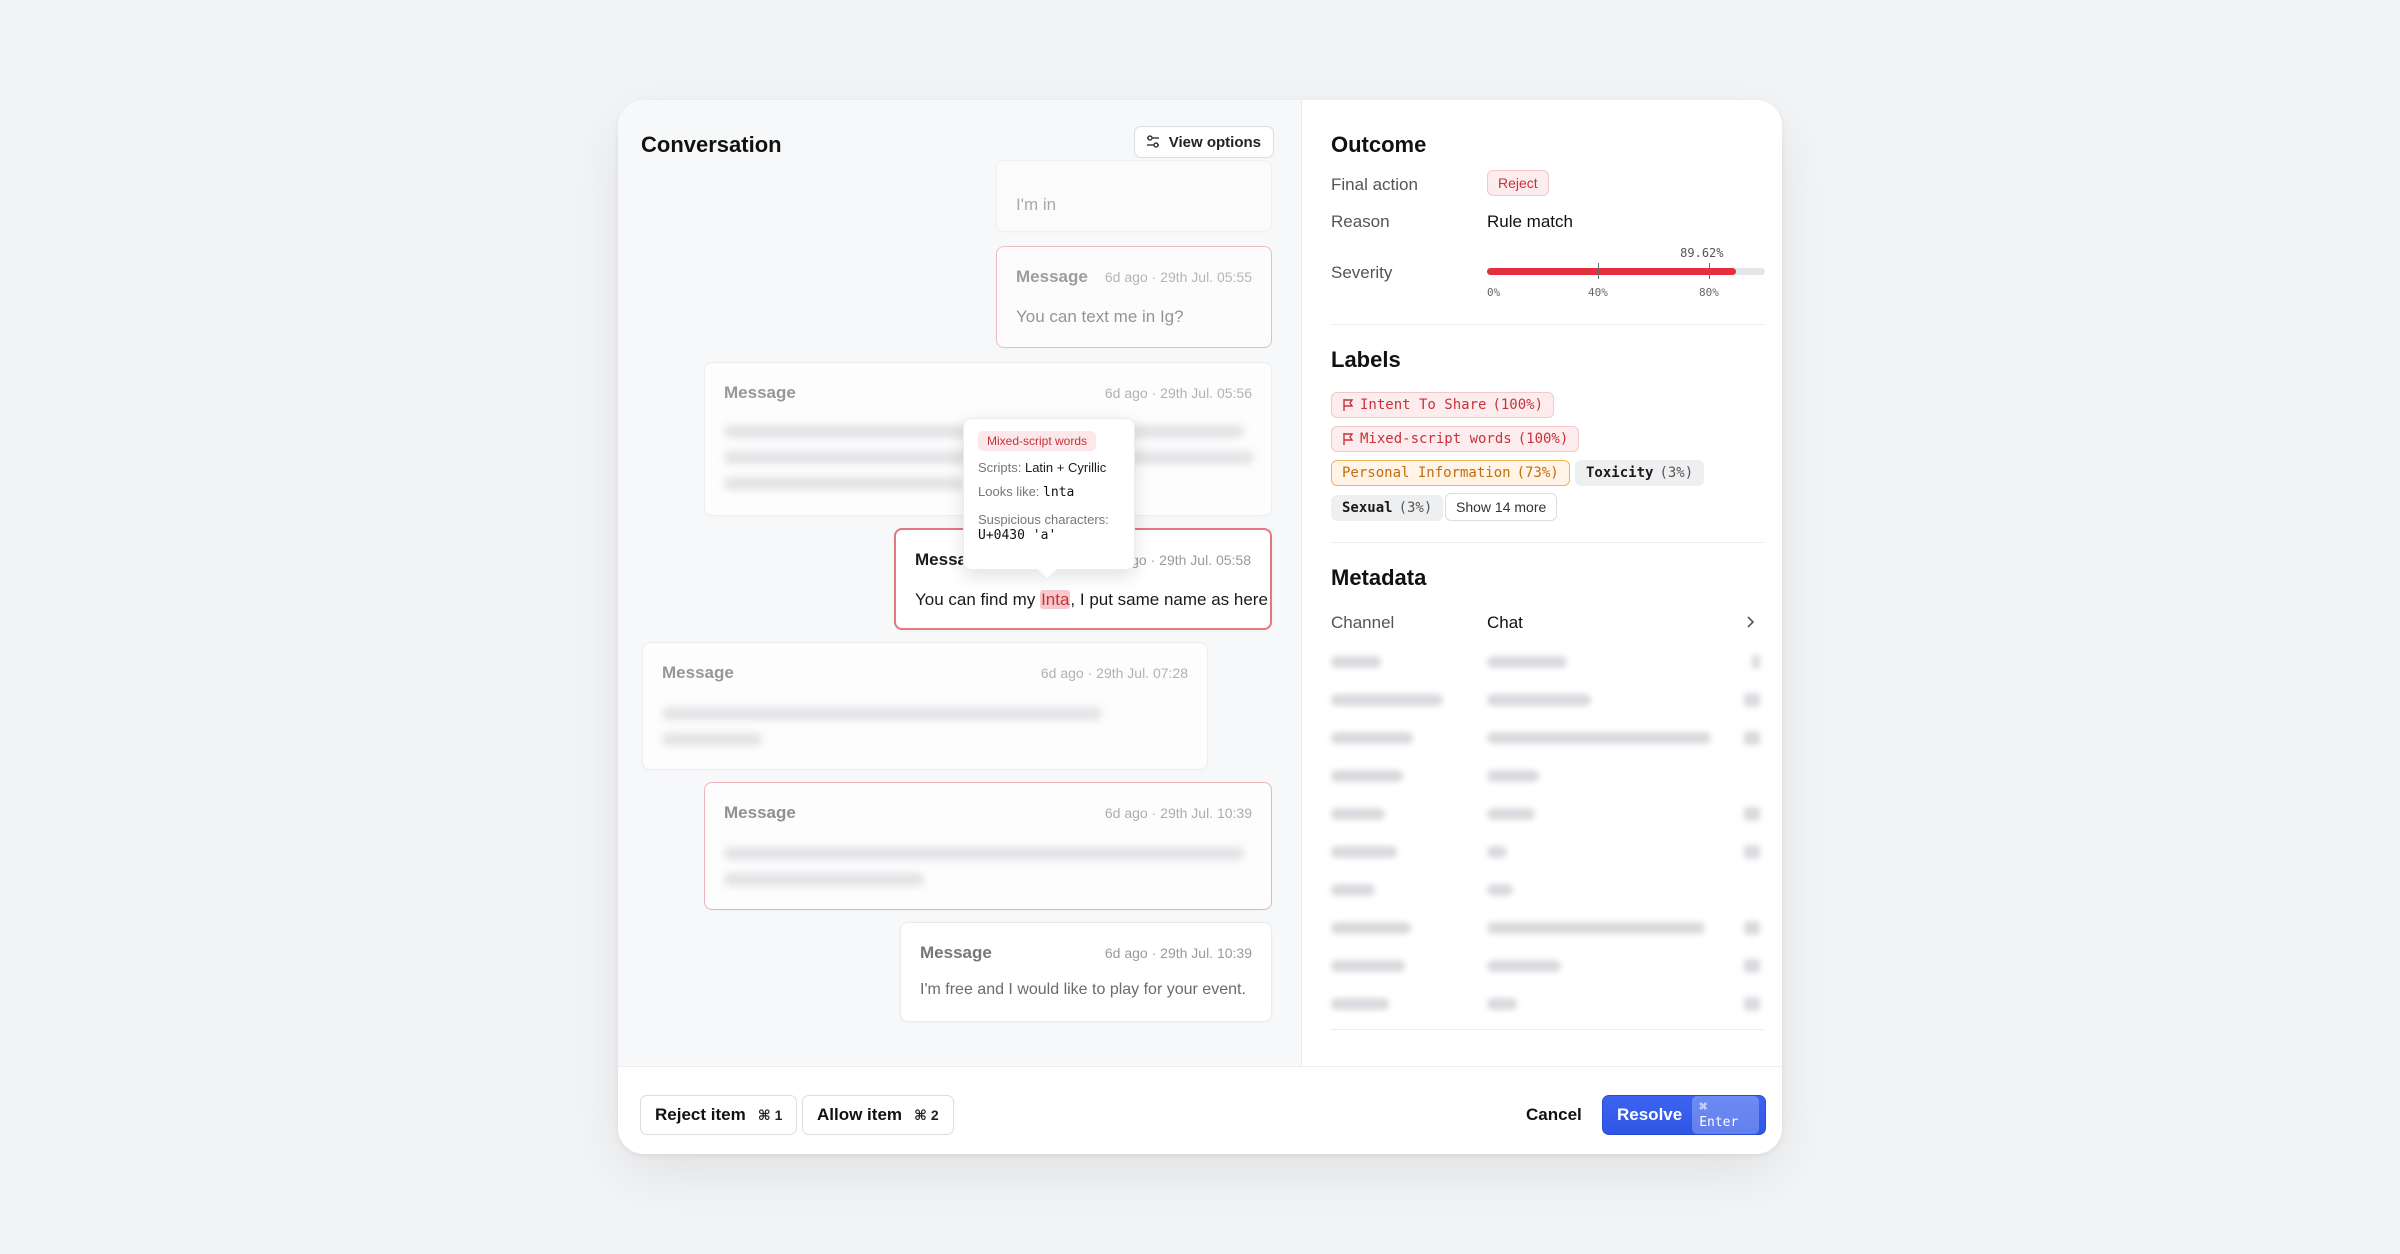 The image size is (2400, 1254). Describe the element at coordinates (1178, 277) in the screenshot. I see `message-time: 6d ago · 29th Jul. 05:55` at that location.